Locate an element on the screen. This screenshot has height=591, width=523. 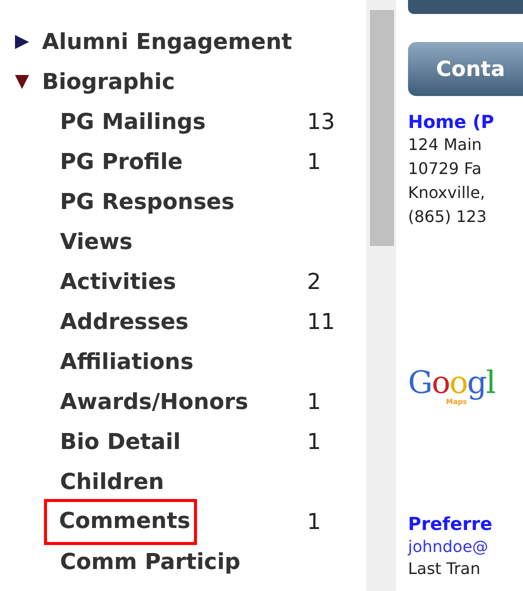
item-count: 11 is located at coordinates (321, 322).